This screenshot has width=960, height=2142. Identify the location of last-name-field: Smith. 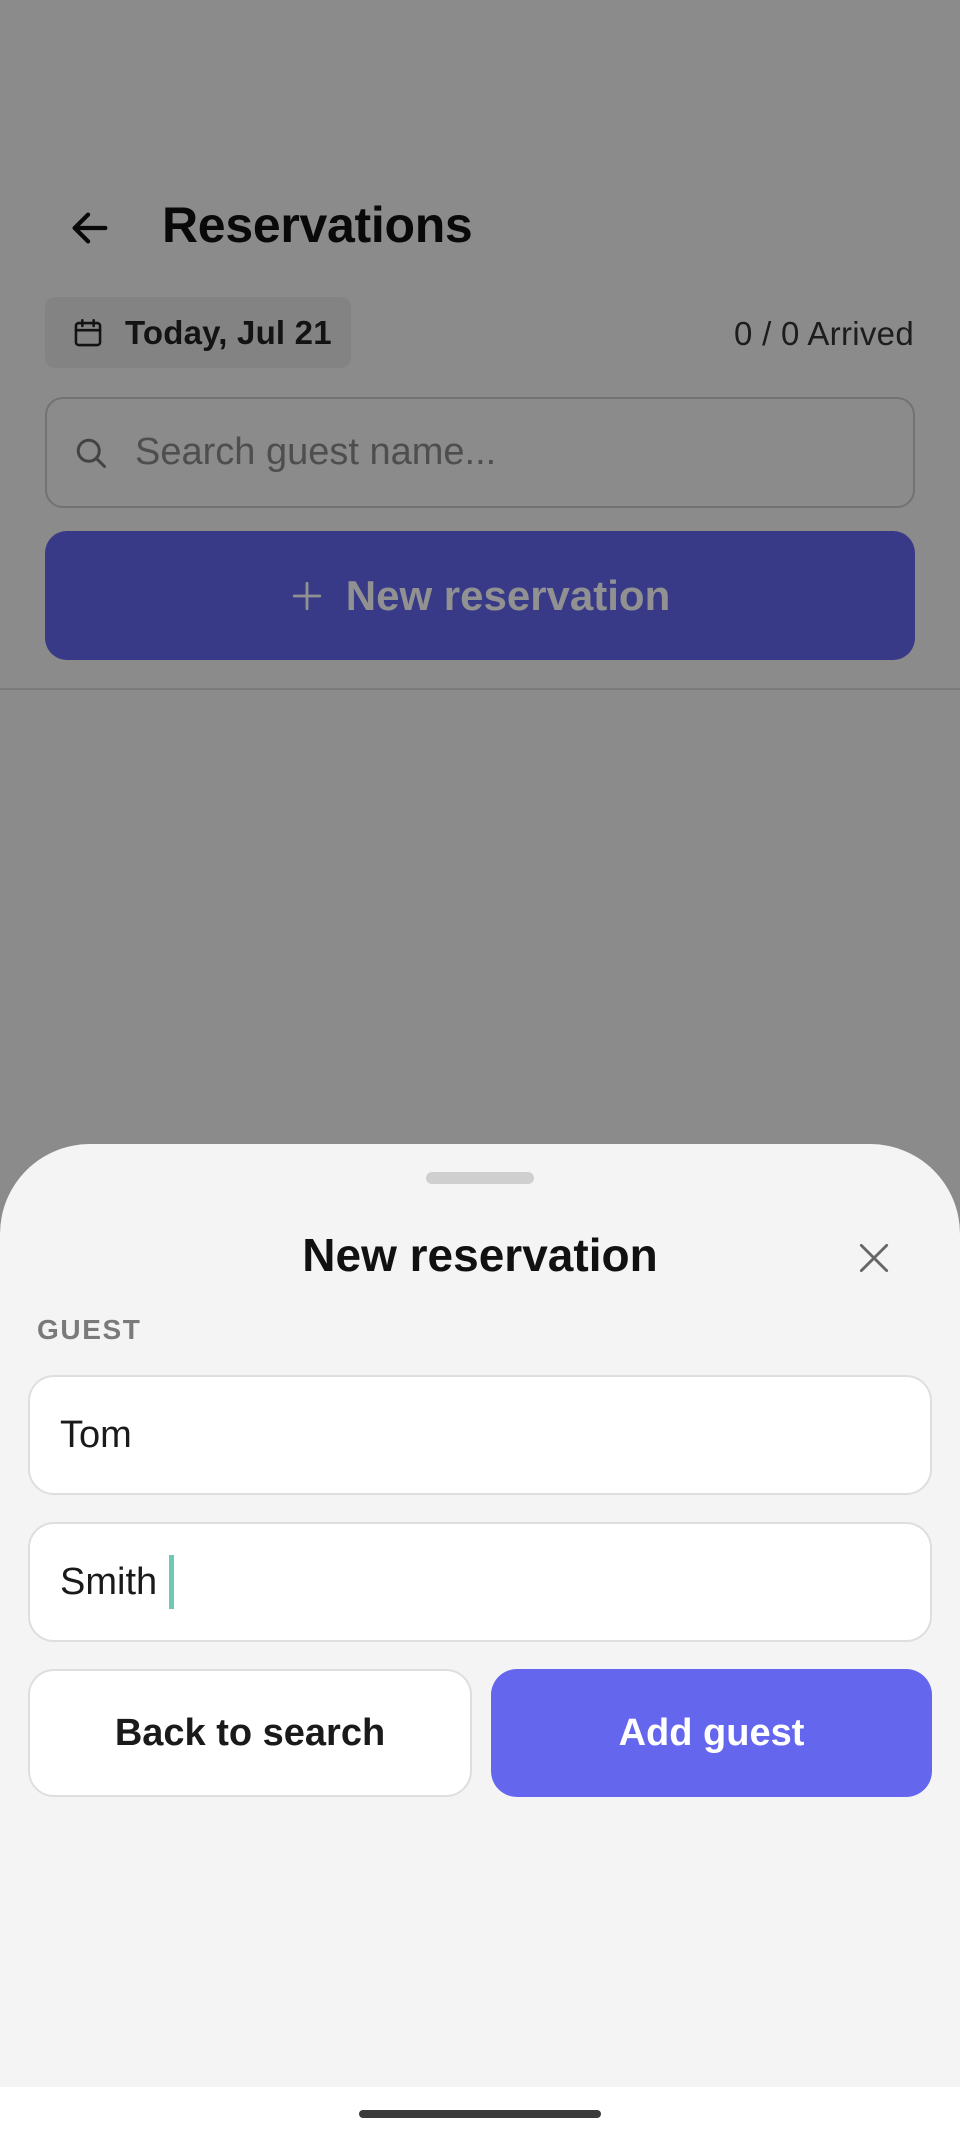
(480, 1582).